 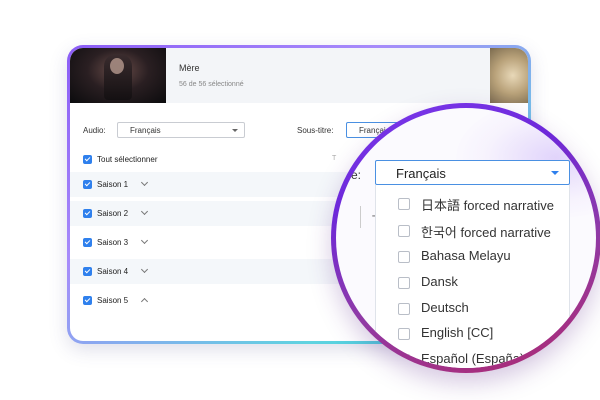 What do you see at coordinates (181, 130) in the screenshot?
I see `audio-select: Français` at bounding box center [181, 130].